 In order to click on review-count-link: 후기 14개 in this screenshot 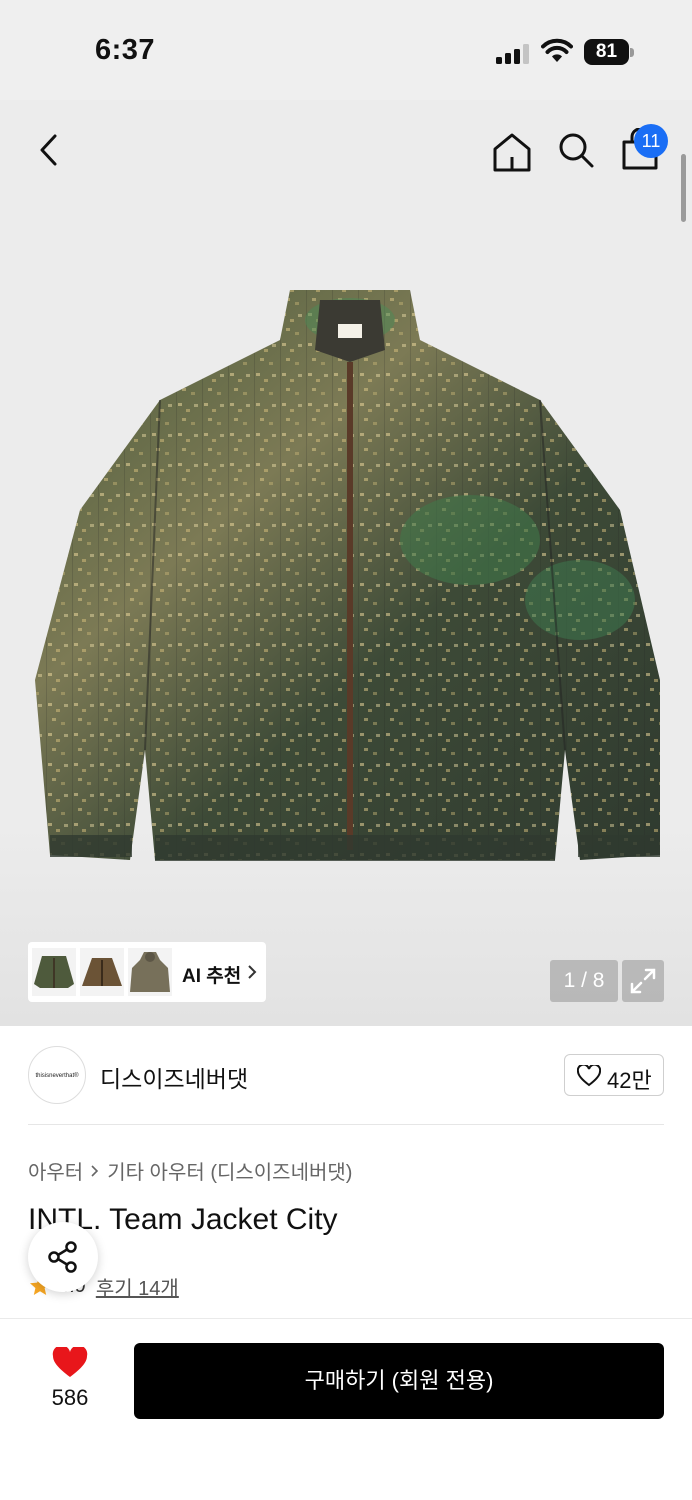, I will do `click(137, 1286)`.